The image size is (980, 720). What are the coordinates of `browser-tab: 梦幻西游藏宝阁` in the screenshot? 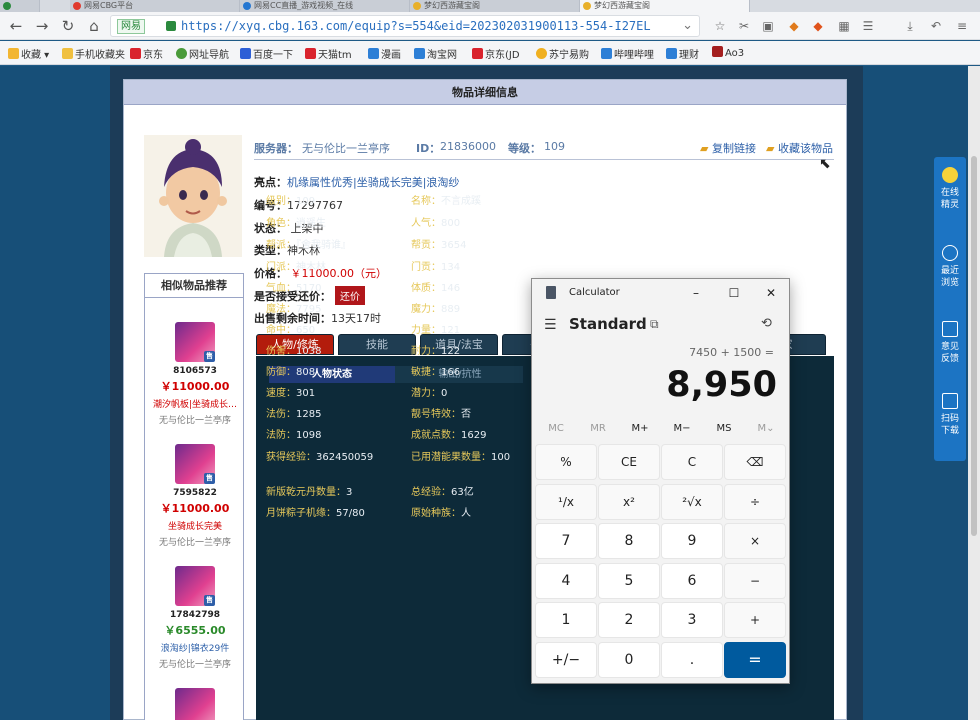 It's located at (495, 6).